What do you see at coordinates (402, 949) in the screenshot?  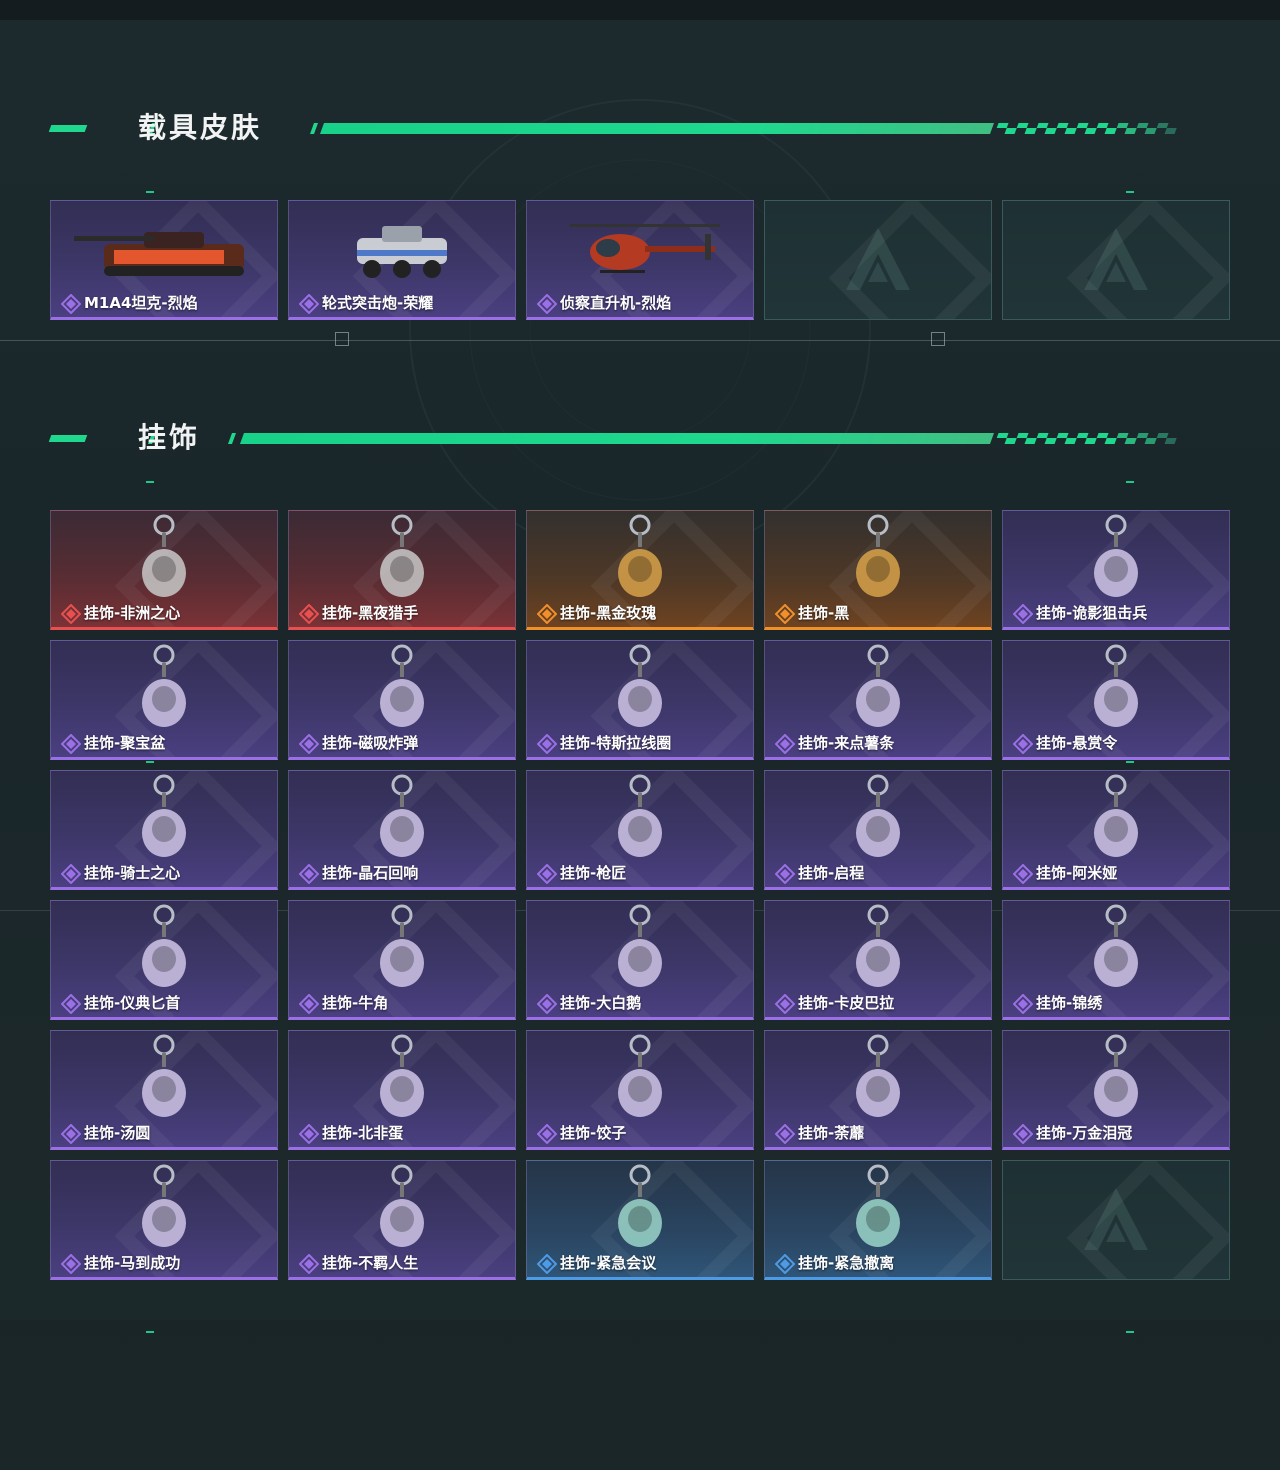 I see `horns-charm-icon` at bounding box center [402, 949].